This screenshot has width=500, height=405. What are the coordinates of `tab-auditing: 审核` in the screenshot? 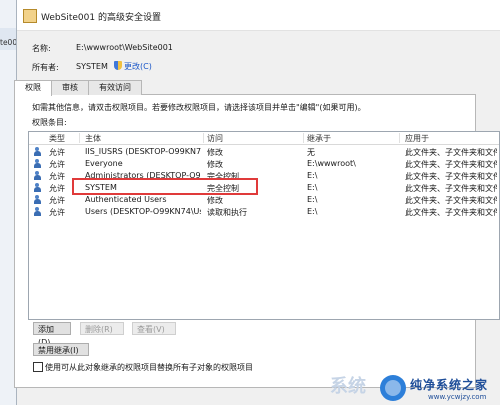 It's located at (70, 87).